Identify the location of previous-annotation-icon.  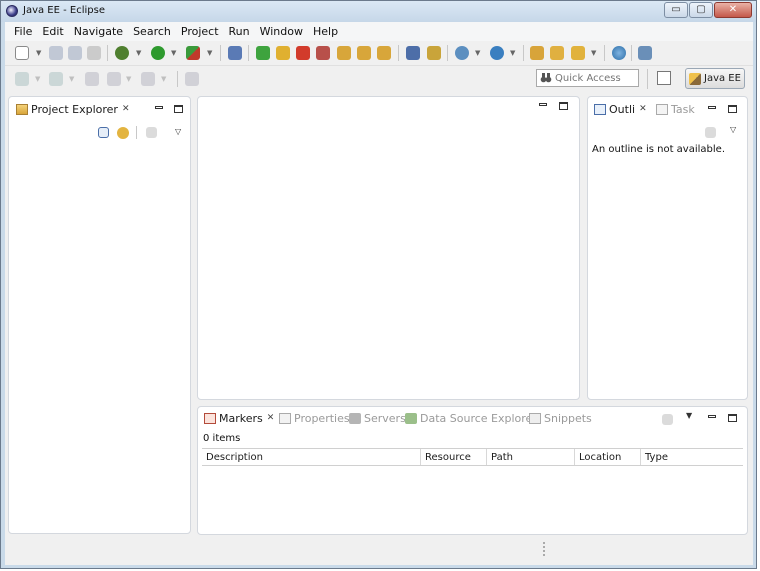
(56, 79).